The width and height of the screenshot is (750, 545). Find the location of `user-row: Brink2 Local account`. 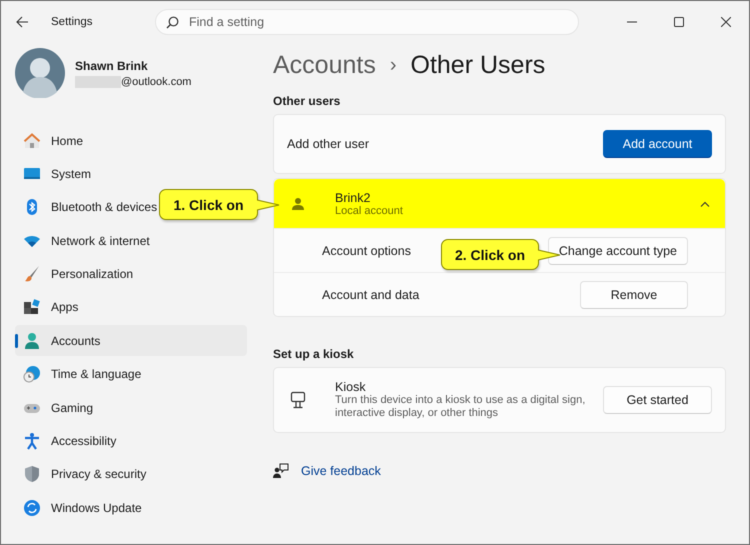

user-row: Brink2 Local account is located at coordinates (499, 203).